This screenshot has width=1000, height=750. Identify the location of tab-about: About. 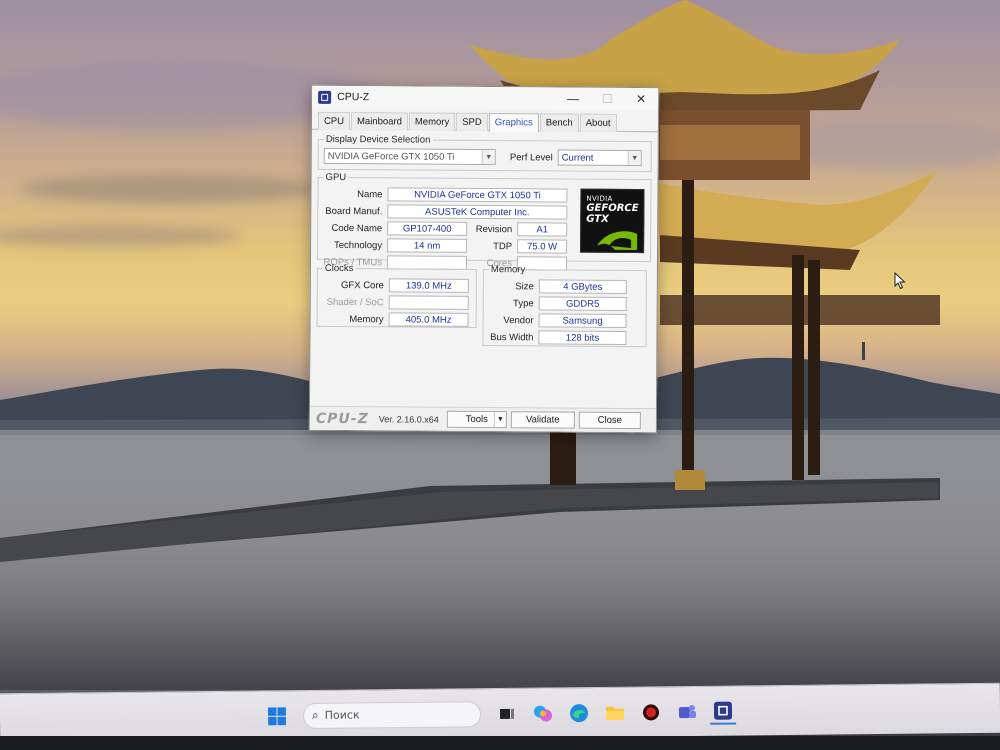
(598, 122).